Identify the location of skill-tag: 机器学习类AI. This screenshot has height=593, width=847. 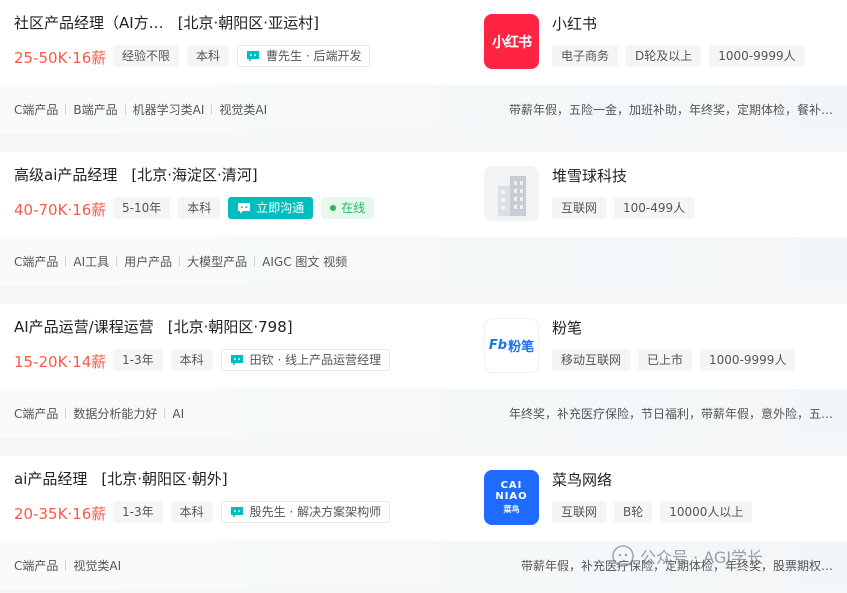
(168, 110).